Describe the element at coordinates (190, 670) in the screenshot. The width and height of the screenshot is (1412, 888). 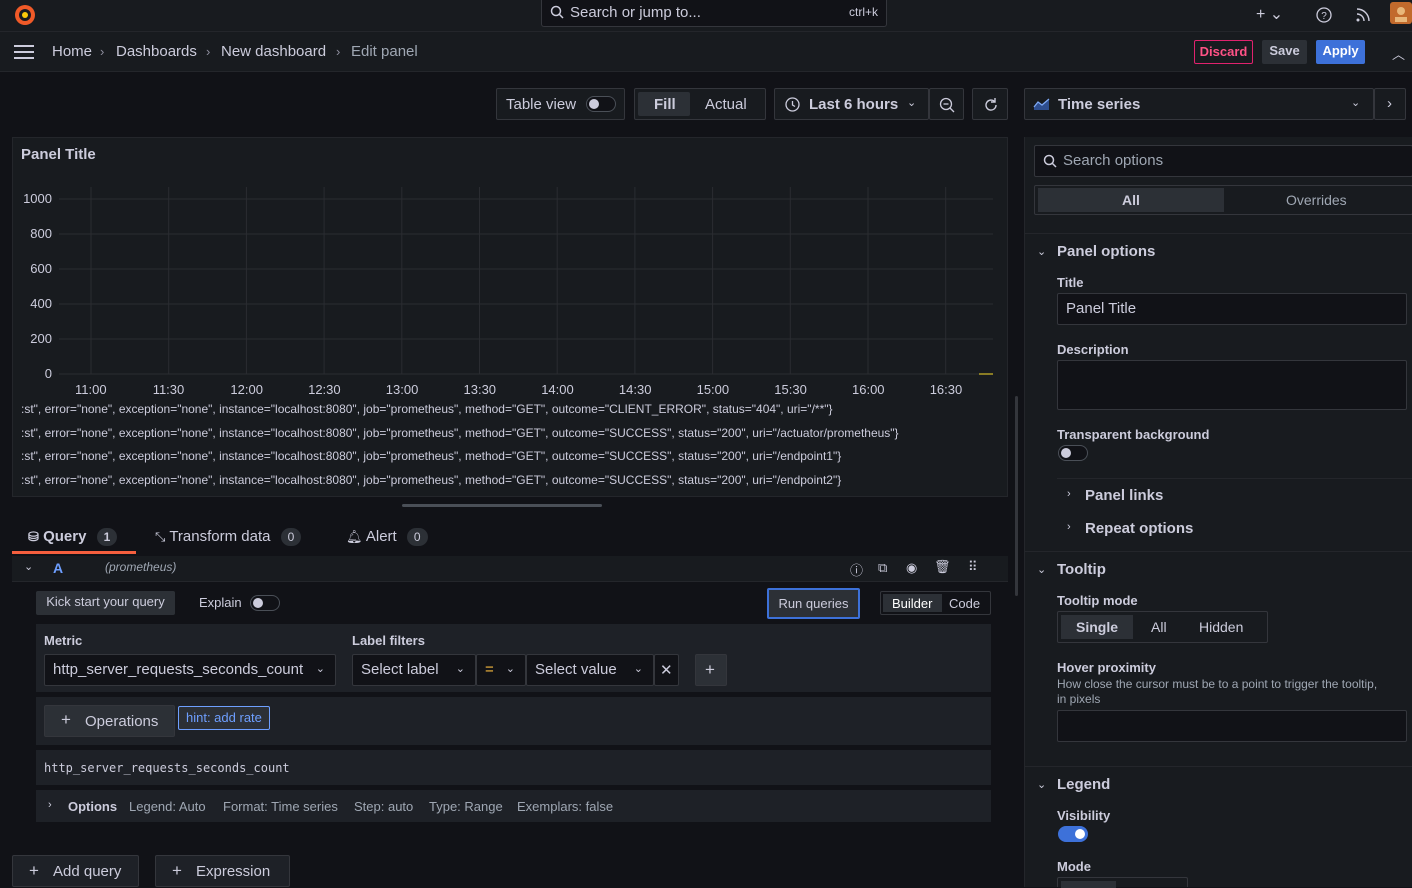
I see `metric-select: http_server_requests_seconds_count ⌄` at that location.